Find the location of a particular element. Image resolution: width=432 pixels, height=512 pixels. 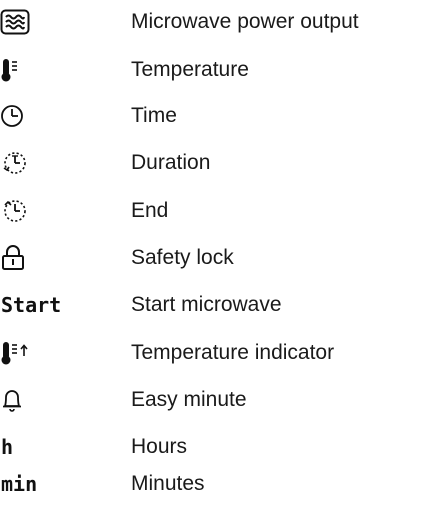

legend-label-temperature-indicator: Temperature indicator is located at coordinates (233, 352).